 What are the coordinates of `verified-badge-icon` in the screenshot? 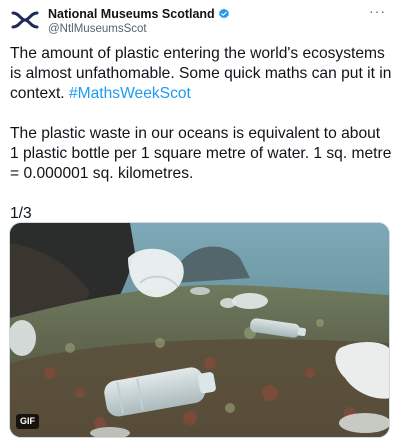 It's located at (224, 14).